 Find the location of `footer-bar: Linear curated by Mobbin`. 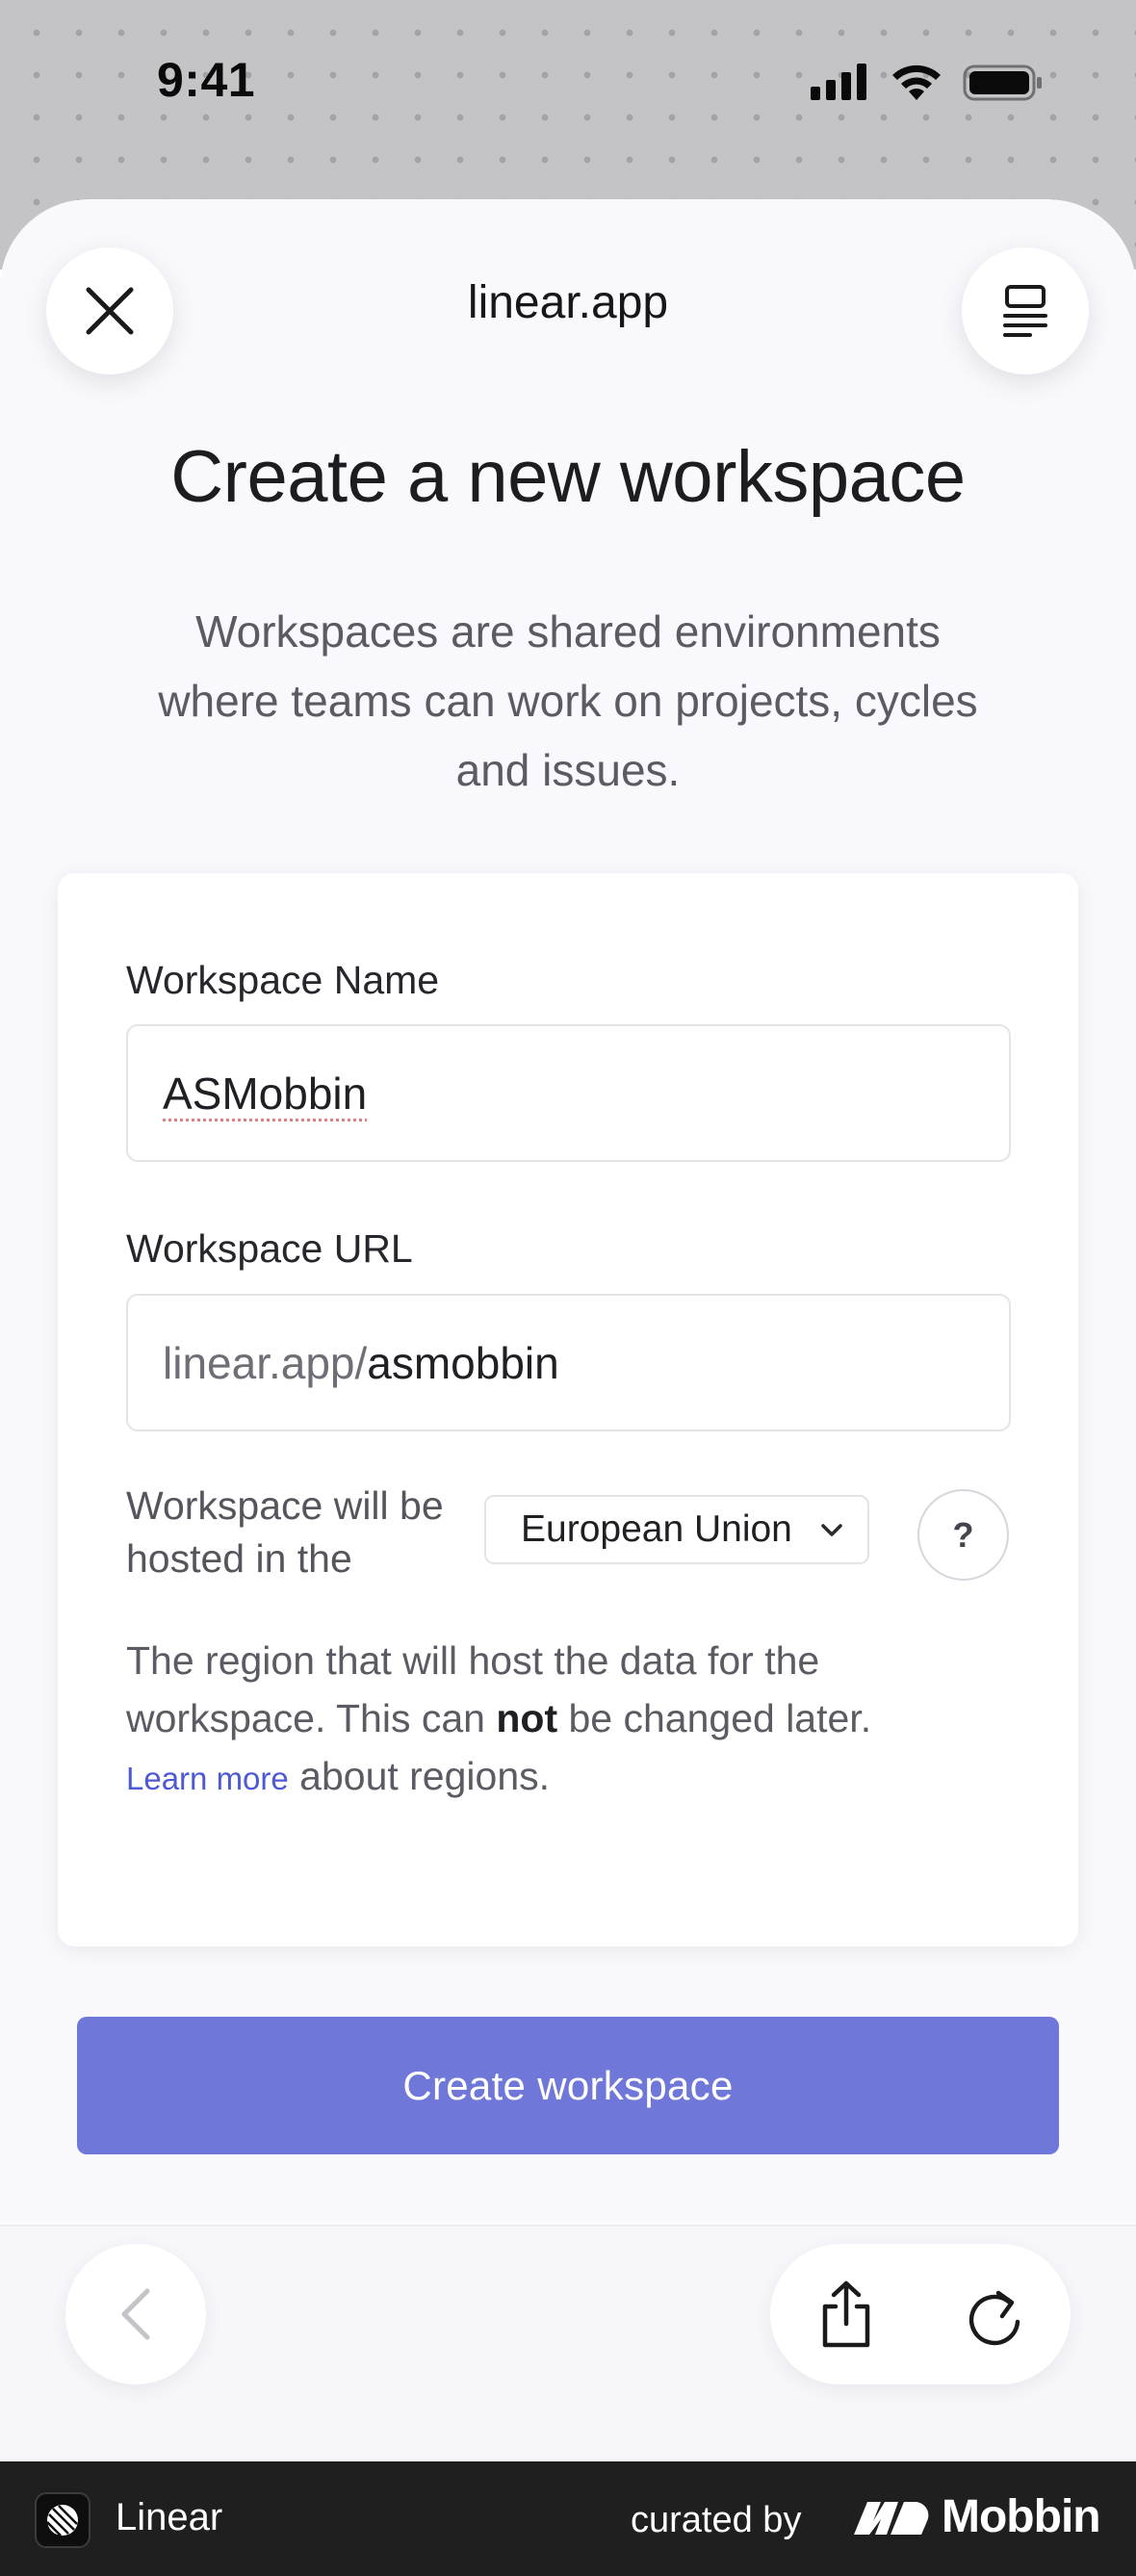

footer-bar: Linear curated by Mobbin is located at coordinates (568, 2519).